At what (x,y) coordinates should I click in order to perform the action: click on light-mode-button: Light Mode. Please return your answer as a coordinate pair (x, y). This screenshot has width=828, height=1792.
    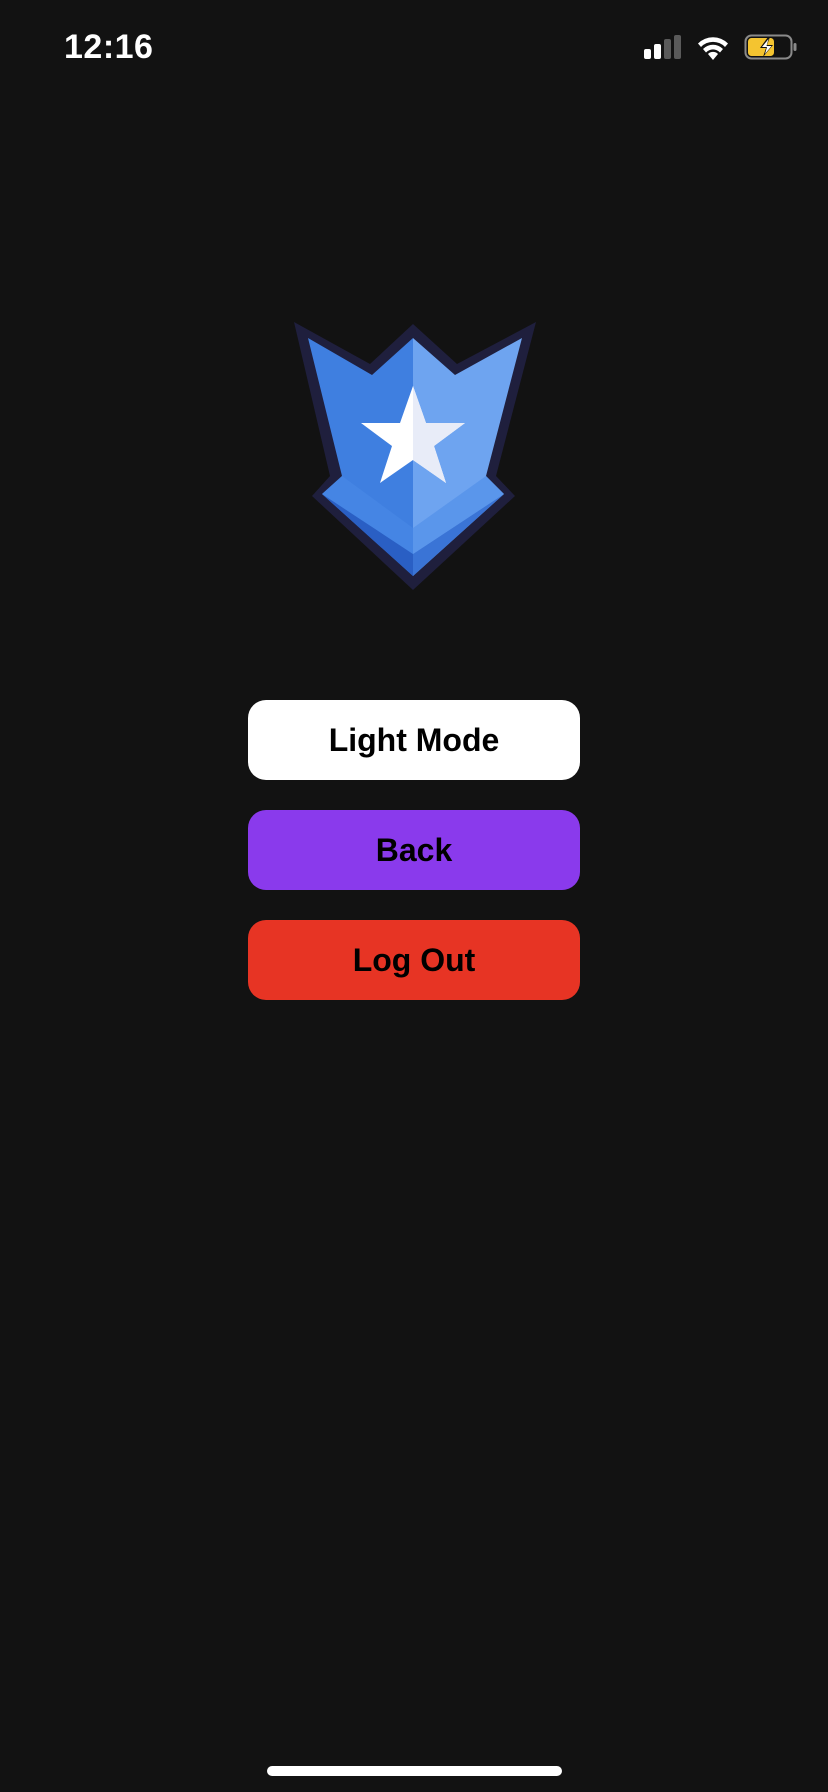
    Looking at the image, I should click on (414, 740).